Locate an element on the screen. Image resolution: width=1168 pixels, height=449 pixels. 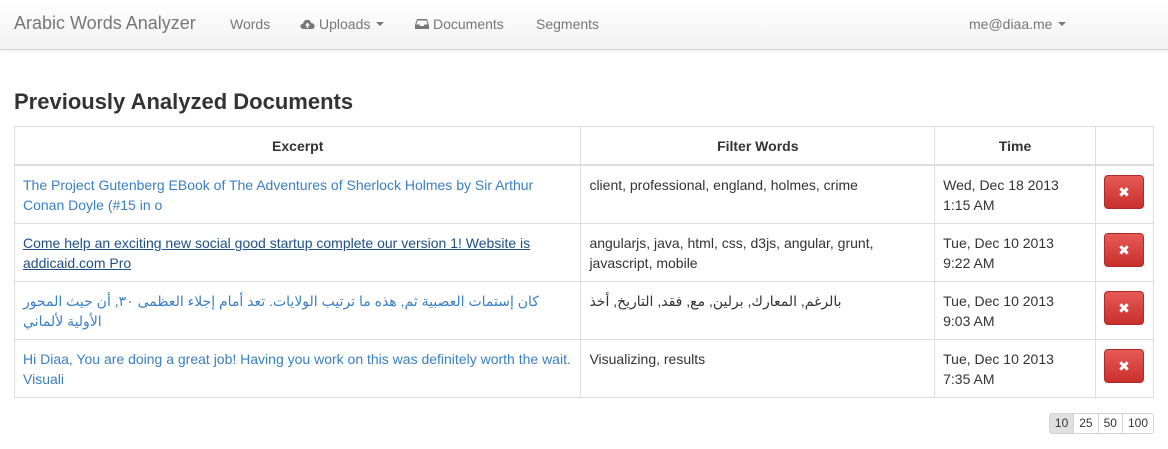
header-action is located at coordinates (1124, 146).